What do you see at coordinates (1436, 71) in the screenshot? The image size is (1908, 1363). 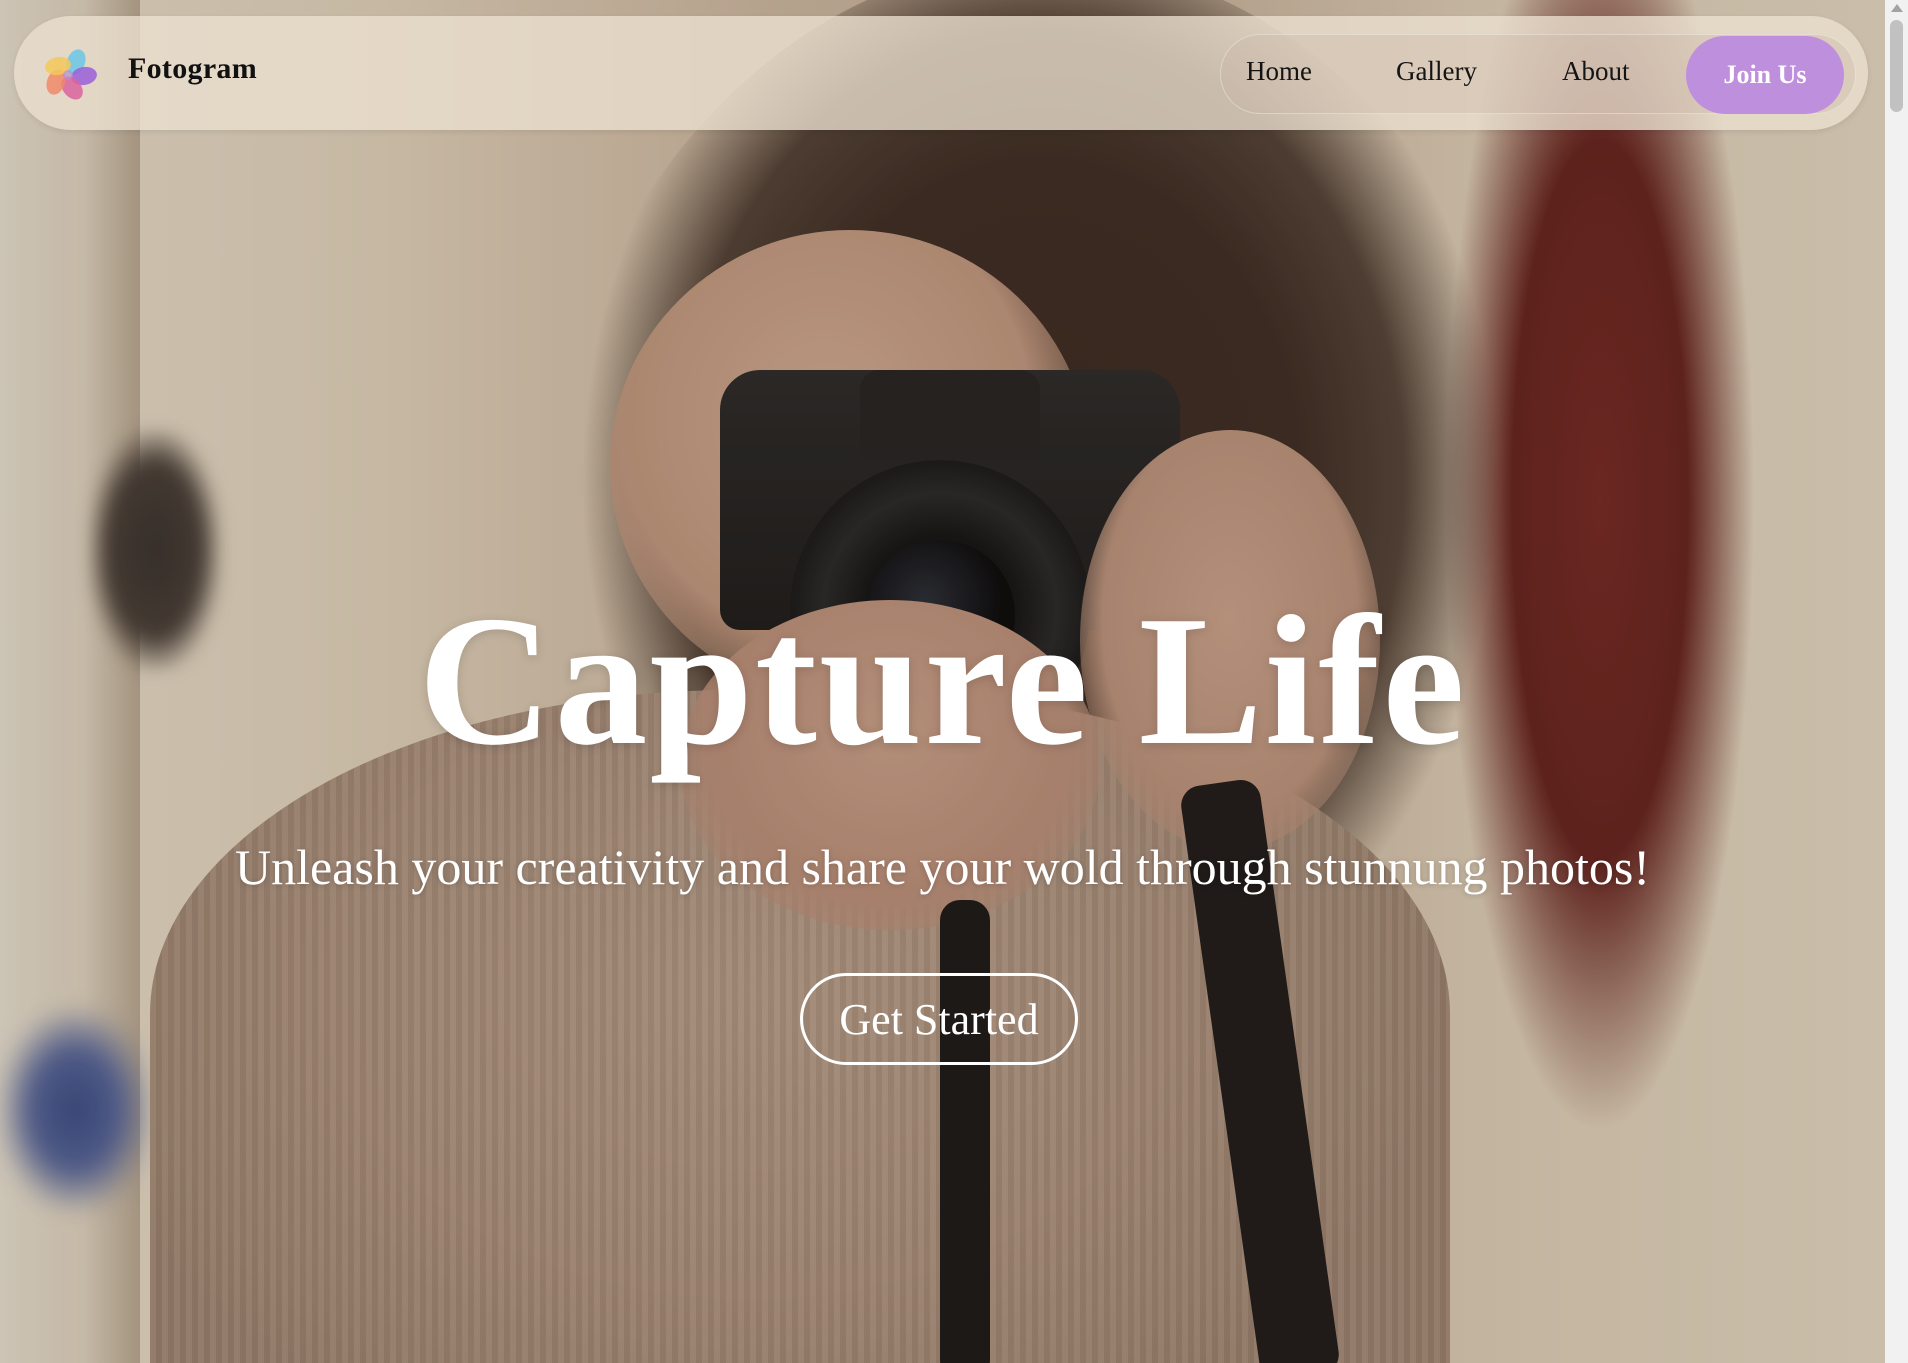 I see `nav-link-gallery: Gallery` at bounding box center [1436, 71].